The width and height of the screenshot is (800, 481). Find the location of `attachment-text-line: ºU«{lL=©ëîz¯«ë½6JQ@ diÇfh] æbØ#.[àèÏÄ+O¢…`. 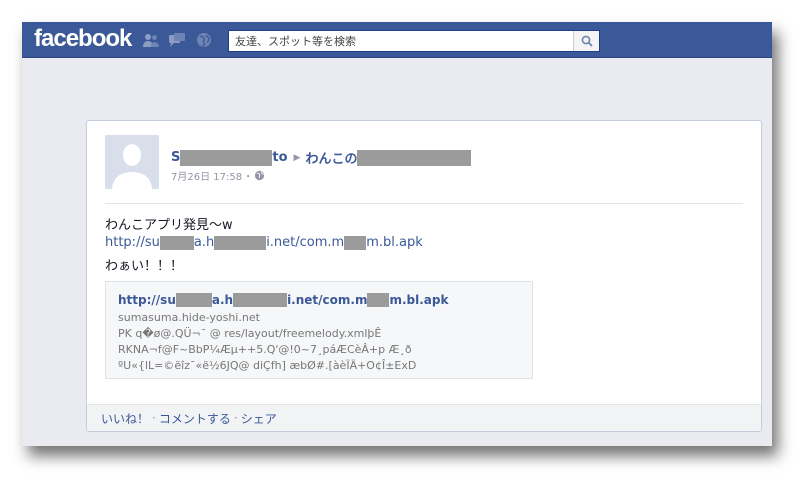

attachment-text-line: ºU«{lL=©ëîz¯«ë½6JQ@ diÇfh] æbØ#.[àèÏÄ+O¢… is located at coordinates (267, 365).